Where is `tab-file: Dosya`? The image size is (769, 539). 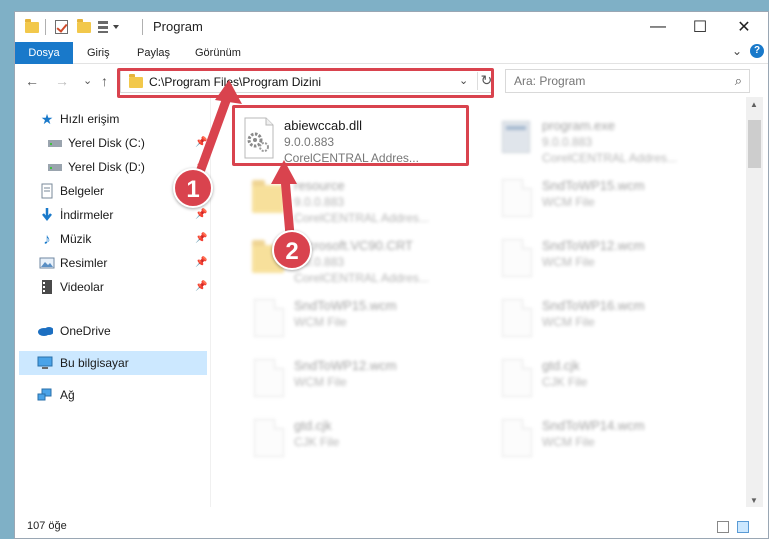
tab-file: Dosya is located at coordinates (44, 53).